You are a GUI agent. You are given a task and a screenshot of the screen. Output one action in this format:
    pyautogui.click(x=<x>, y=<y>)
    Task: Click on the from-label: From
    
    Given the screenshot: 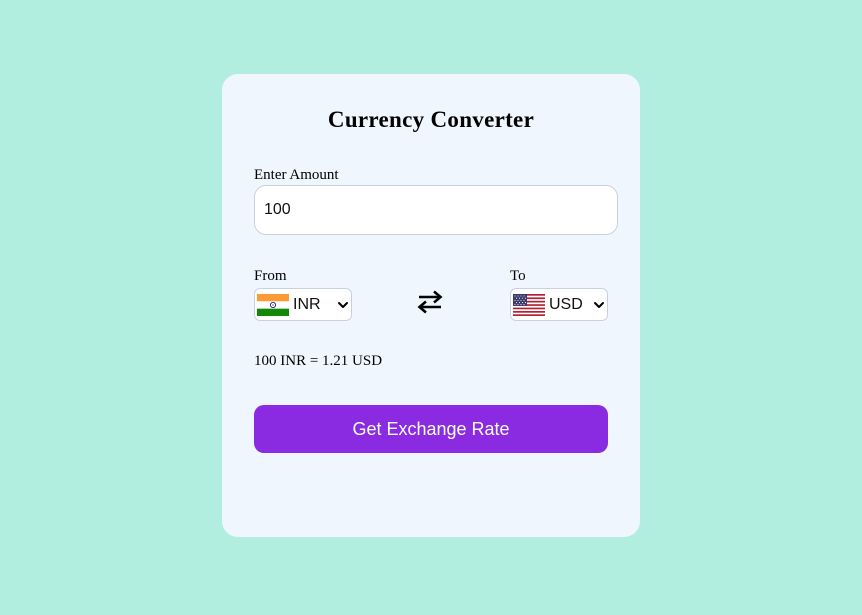 What is the action you would take?
    pyautogui.click(x=270, y=276)
    